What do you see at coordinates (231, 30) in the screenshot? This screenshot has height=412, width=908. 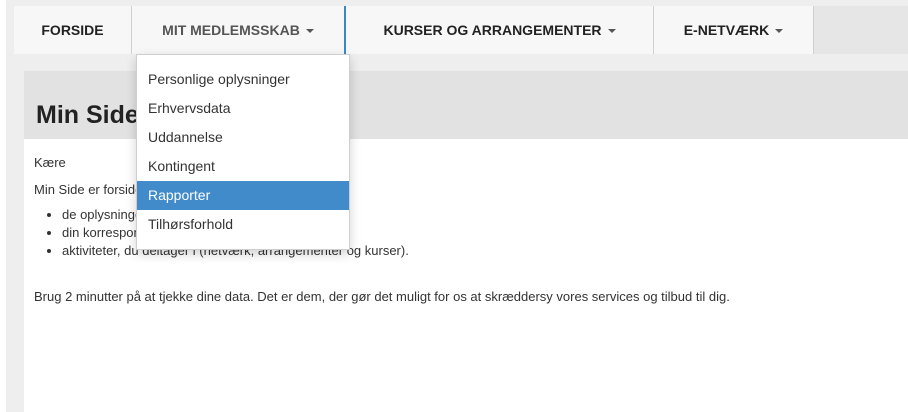 I see `nav-mit-medlemsskab-label: MIT MEDLEMSSKAB` at bounding box center [231, 30].